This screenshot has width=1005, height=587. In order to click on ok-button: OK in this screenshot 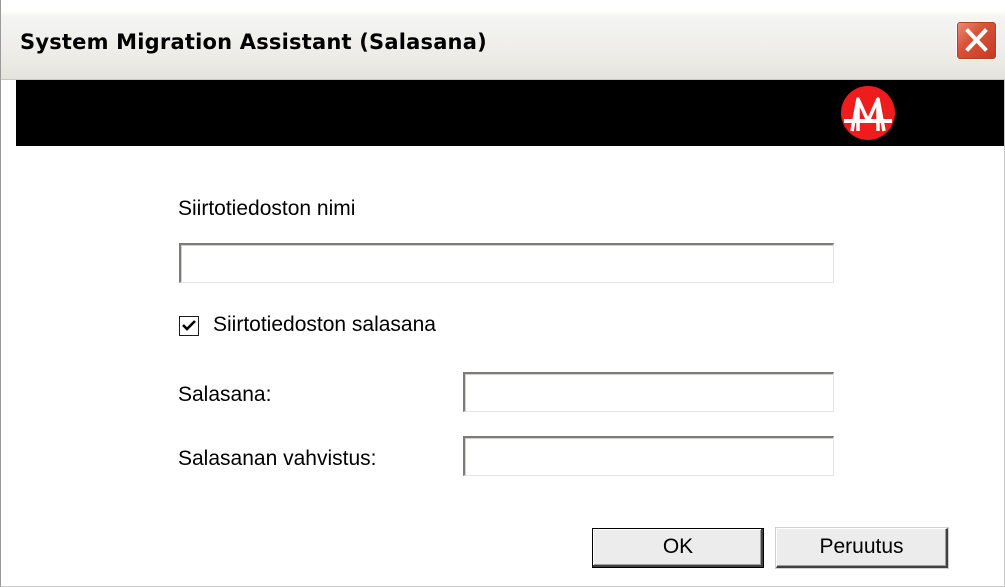, I will do `click(678, 548)`.